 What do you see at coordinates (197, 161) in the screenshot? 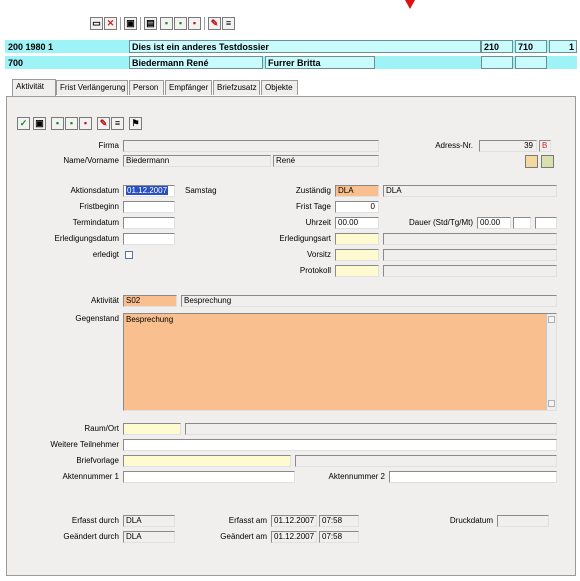
I see `name-last-field: Biedermann` at bounding box center [197, 161].